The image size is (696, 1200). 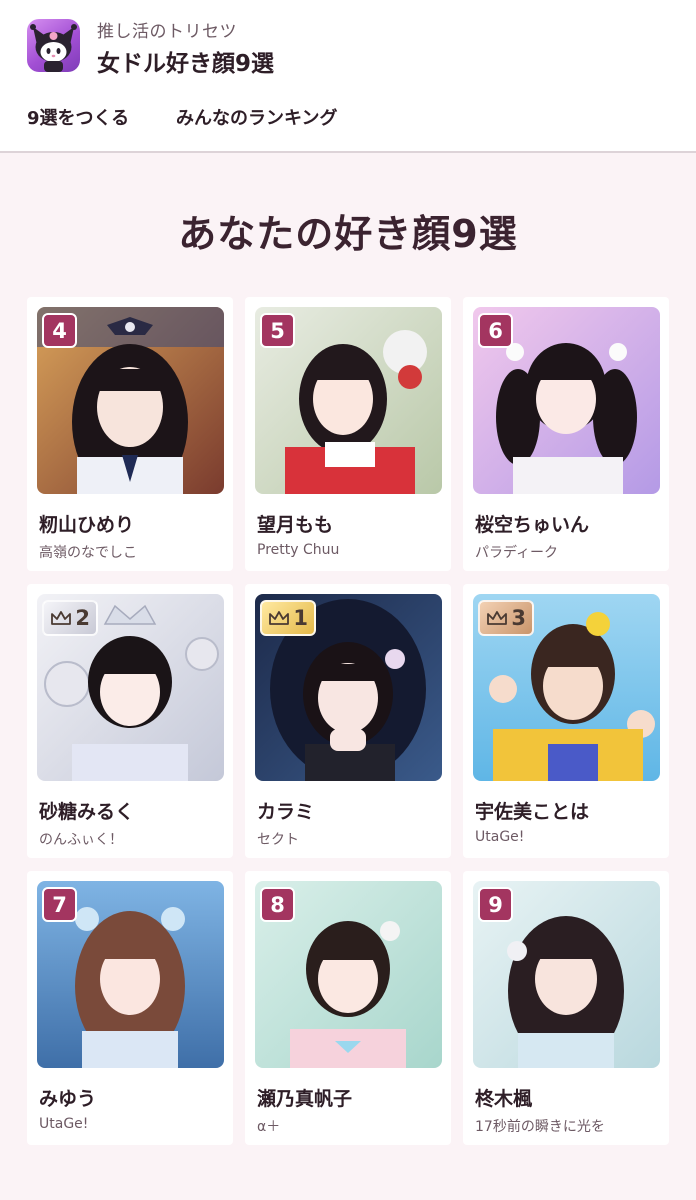 I want to click on rank-badge-gold: 1, so click(x=288, y=618).